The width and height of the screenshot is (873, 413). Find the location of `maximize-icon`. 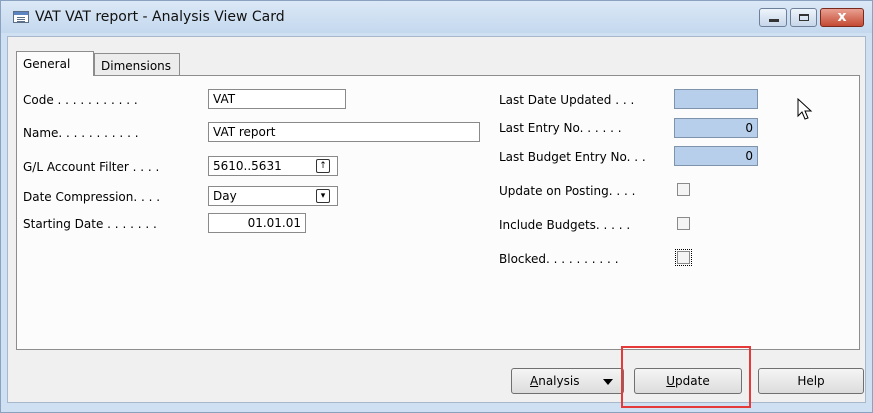

maximize-icon is located at coordinates (804, 17).